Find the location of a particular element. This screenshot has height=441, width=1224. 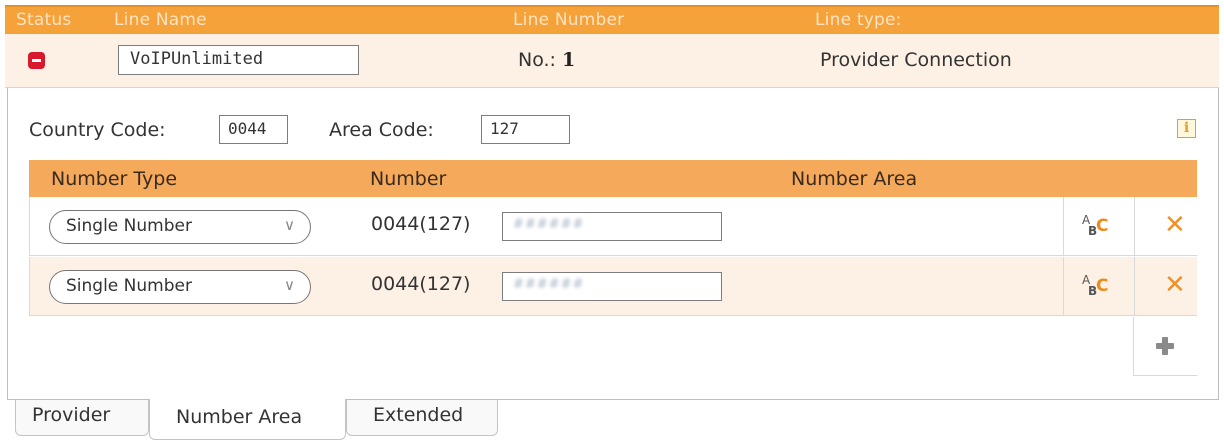

add-number-cell is located at coordinates (1165, 346).